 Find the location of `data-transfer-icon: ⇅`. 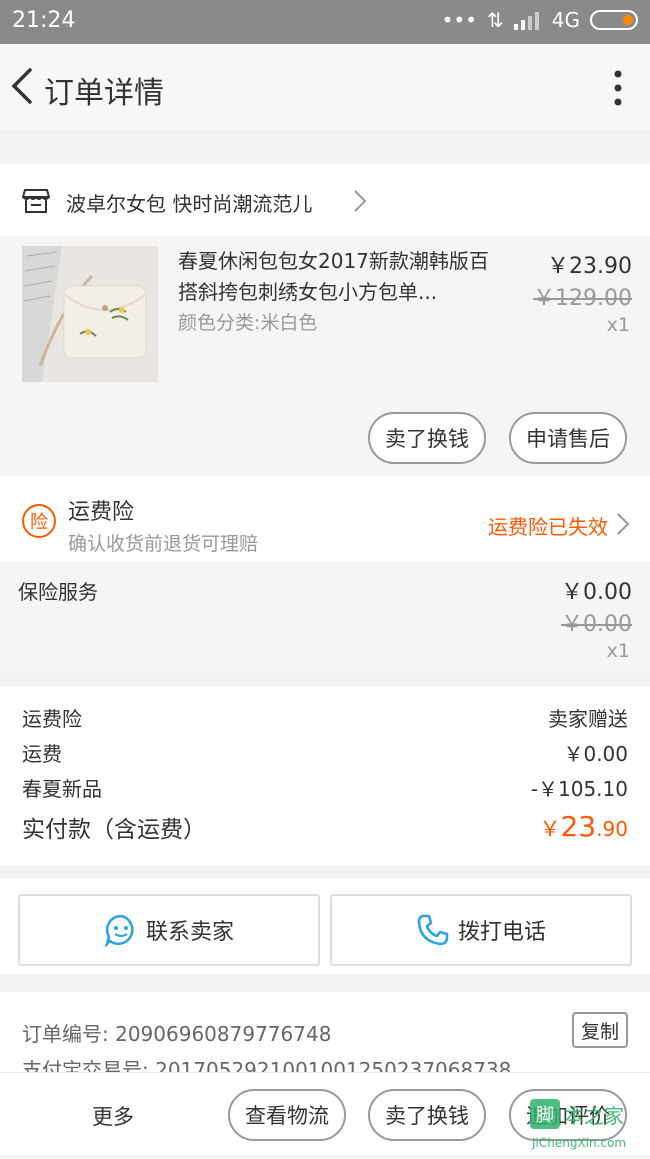

data-transfer-icon: ⇅ is located at coordinates (495, 20).